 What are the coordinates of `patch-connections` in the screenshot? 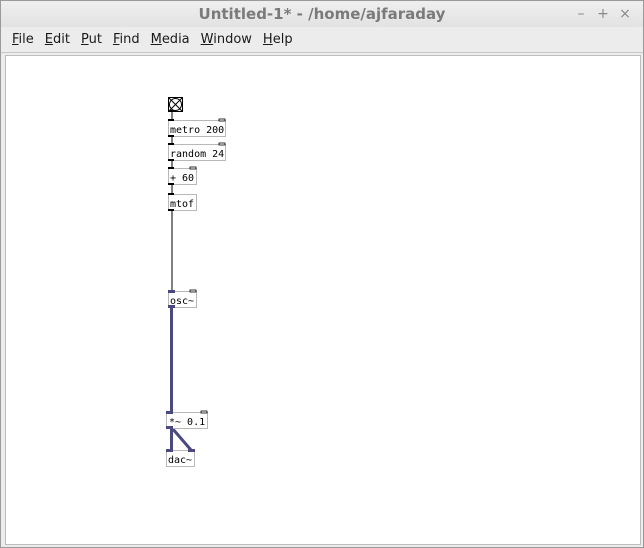 It's located at (181, 281).